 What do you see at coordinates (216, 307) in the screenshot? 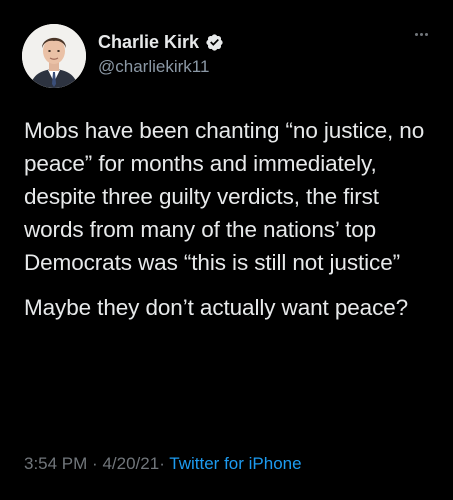
I see `tweet-paragraph: Maybe they don’t actually want peace?` at bounding box center [216, 307].